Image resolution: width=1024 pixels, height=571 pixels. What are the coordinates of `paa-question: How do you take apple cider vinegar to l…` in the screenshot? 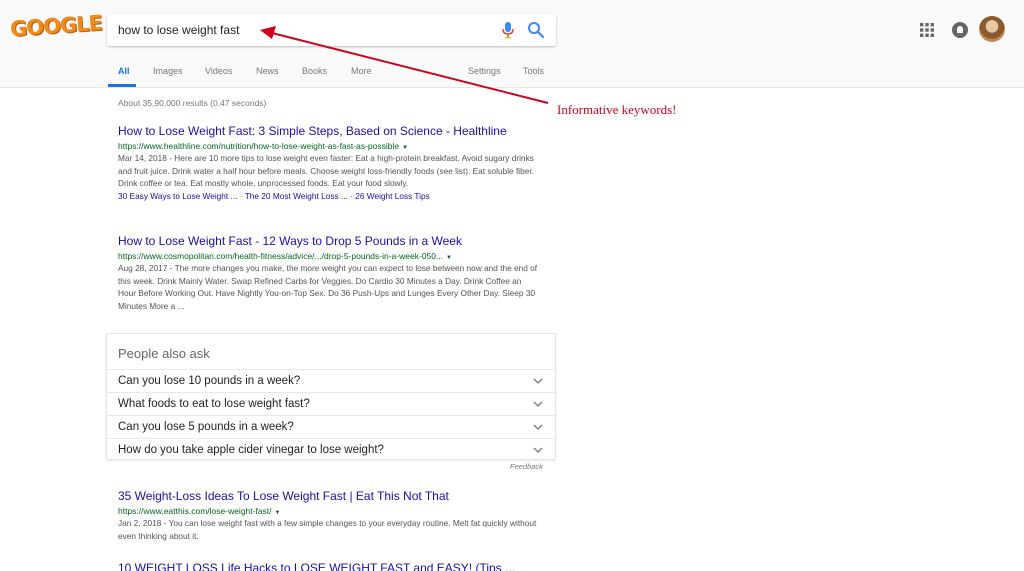 It's located at (251, 450).